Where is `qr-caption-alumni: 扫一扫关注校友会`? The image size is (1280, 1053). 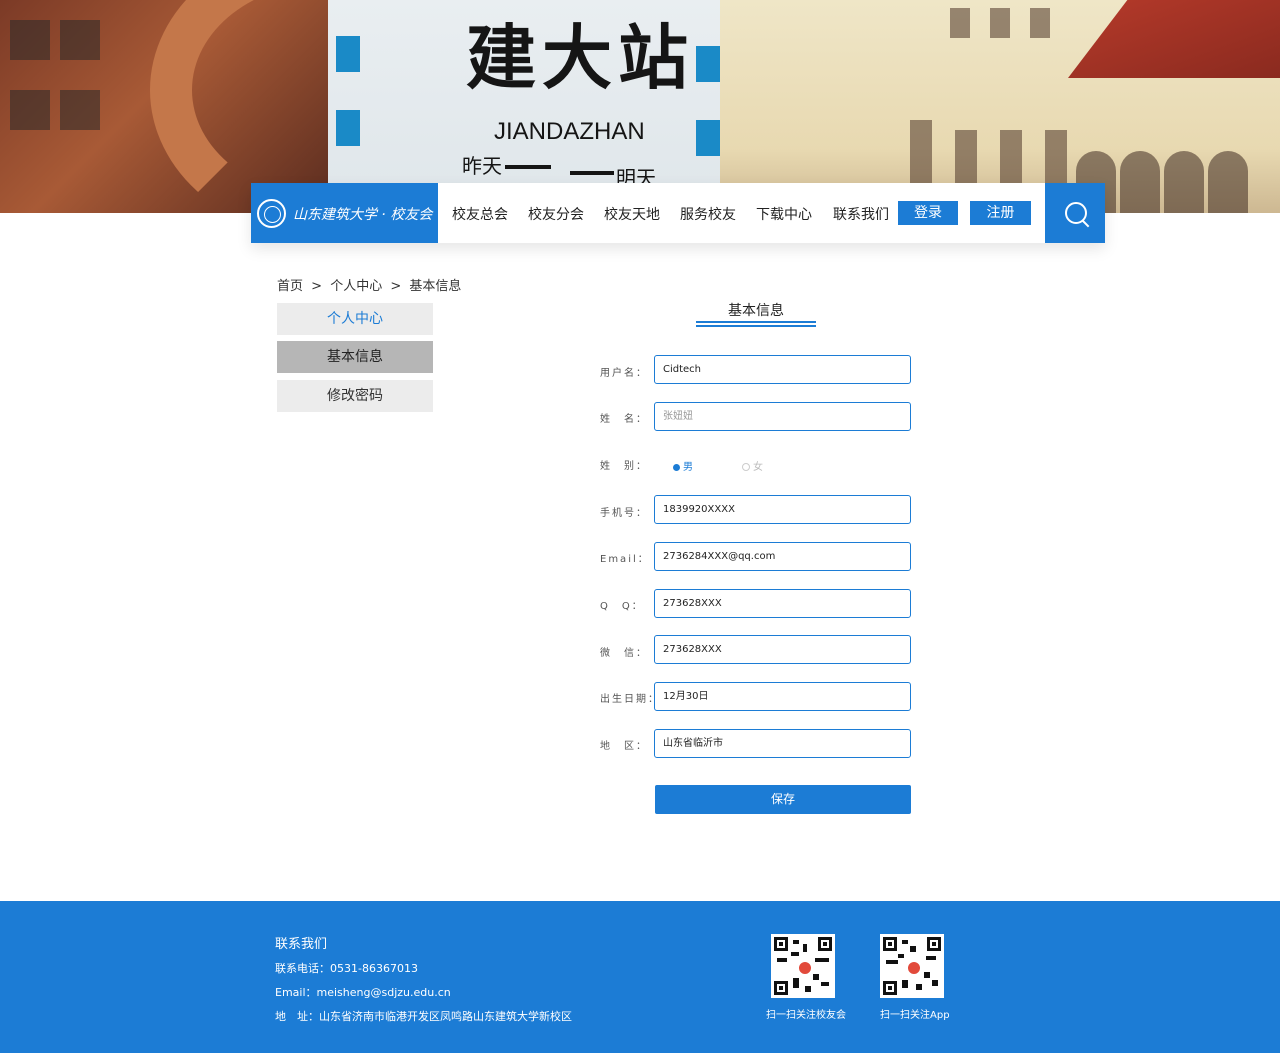 qr-caption-alumni: 扫一扫关注校友会 is located at coordinates (806, 1015).